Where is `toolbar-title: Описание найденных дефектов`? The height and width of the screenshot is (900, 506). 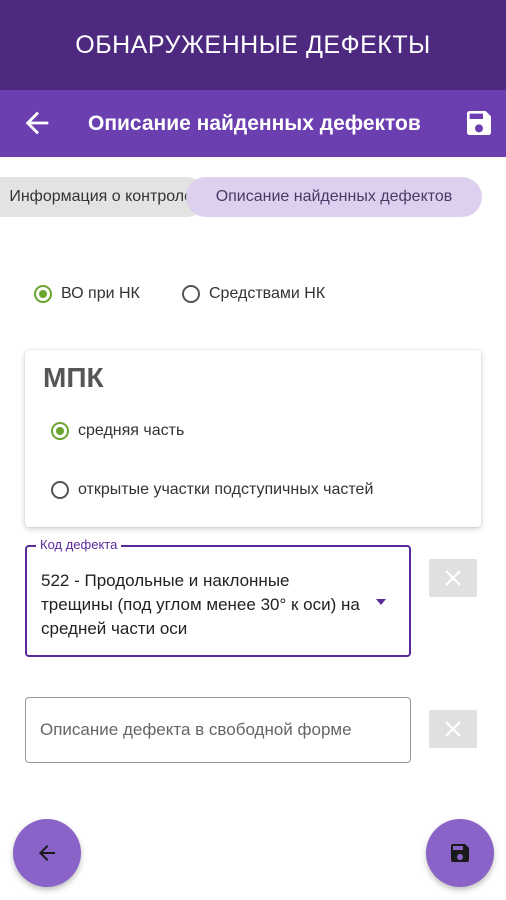
toolbar-title: Описание найденных дефектов is located at coordinates (254, 123).